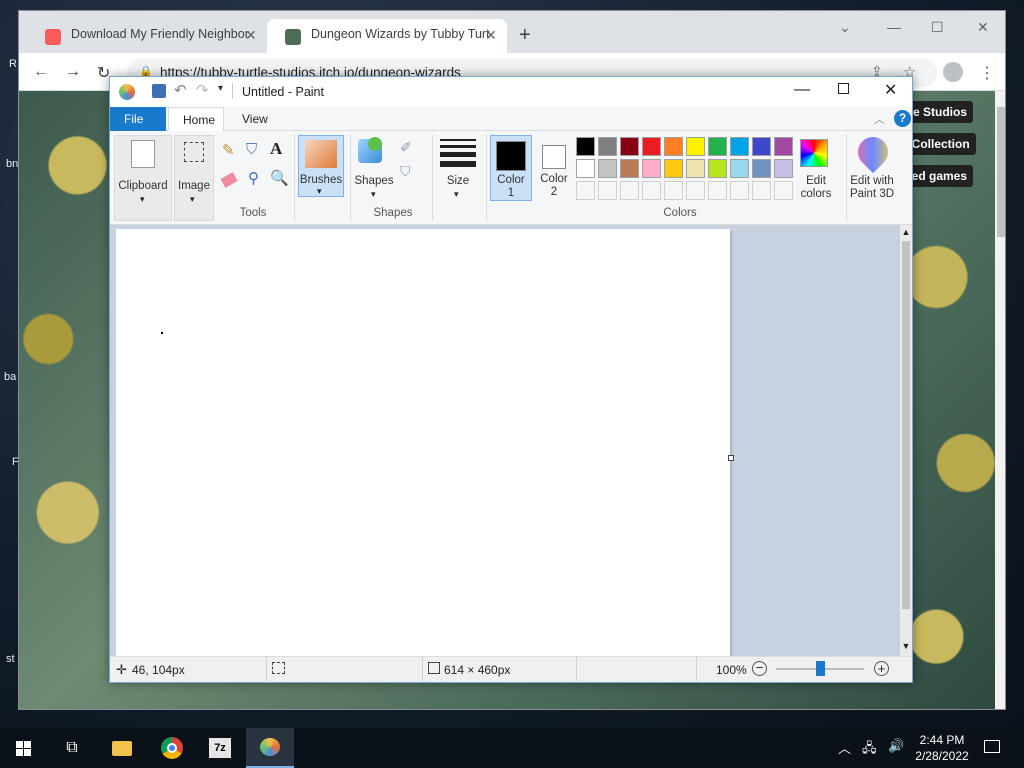  I want to click on tab-file: File, so click(138, 119).